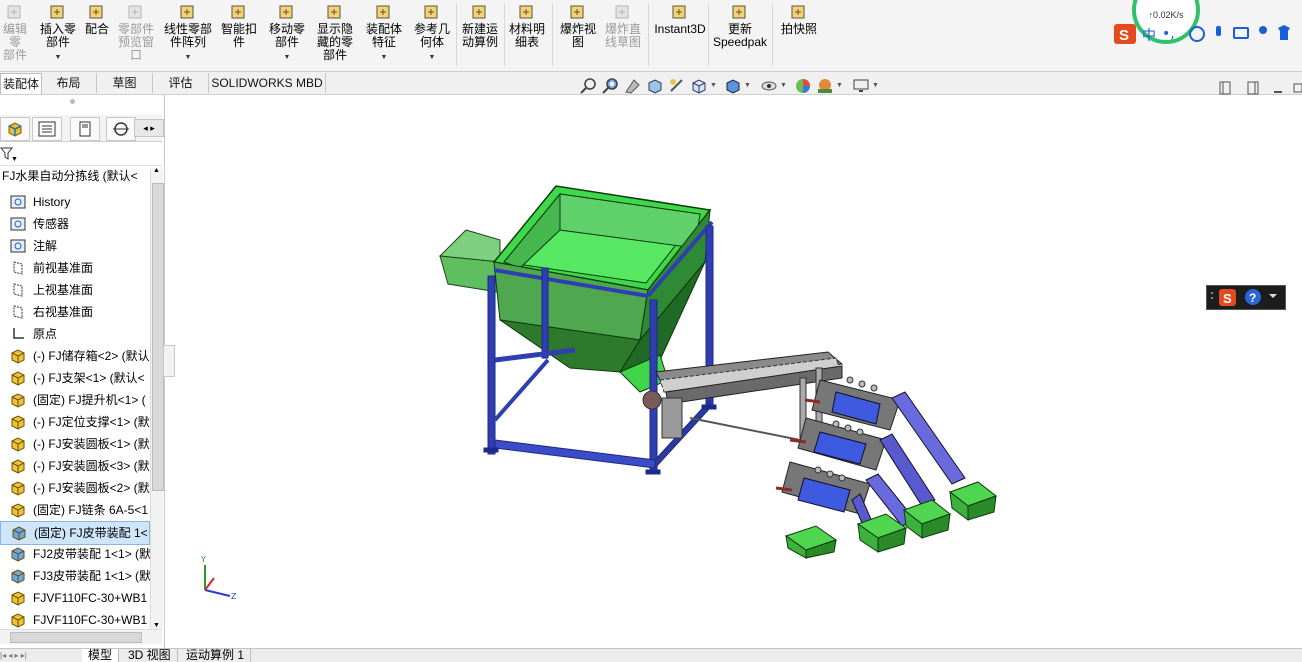 This screenshot has width=1302, height=662. What do you see at coordinates (803, 86) in the screenshot?
I see `edit-appearance-icon` at bounding box center [803, 86].